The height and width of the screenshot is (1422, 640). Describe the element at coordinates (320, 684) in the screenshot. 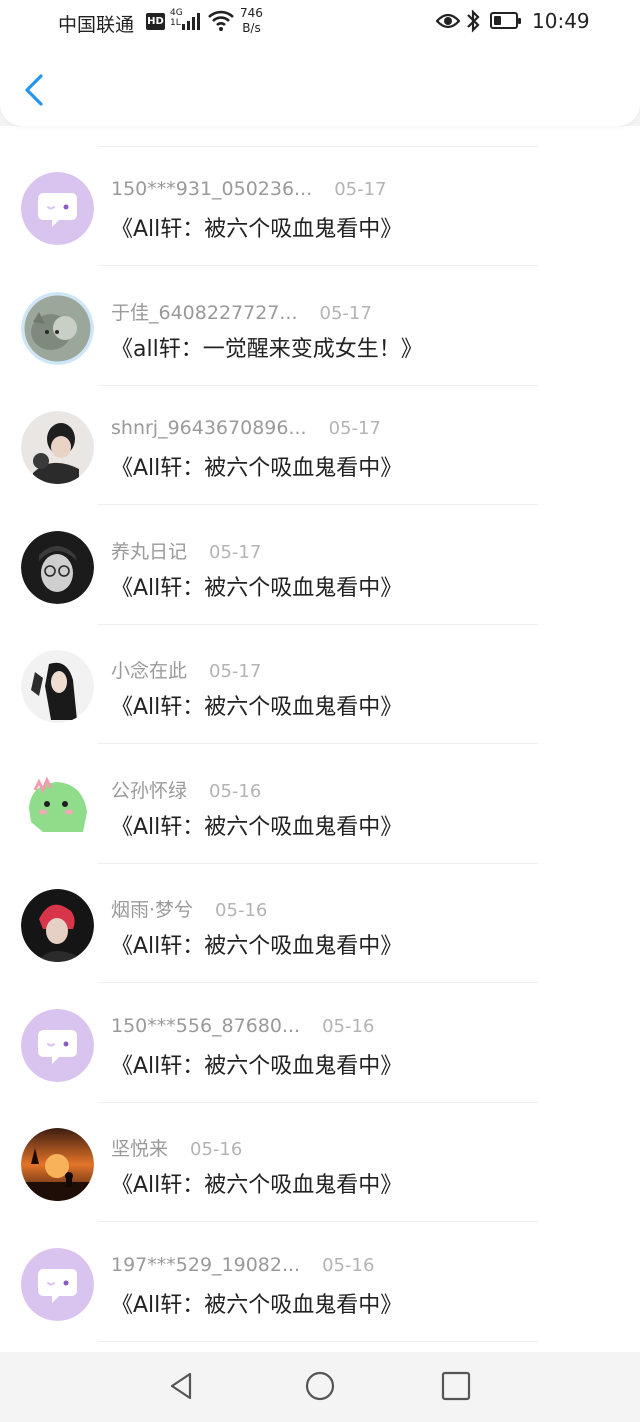

I see `list-item: 小念在此 05-17 《All轩：被六个吸血鬼看中》` at that location.